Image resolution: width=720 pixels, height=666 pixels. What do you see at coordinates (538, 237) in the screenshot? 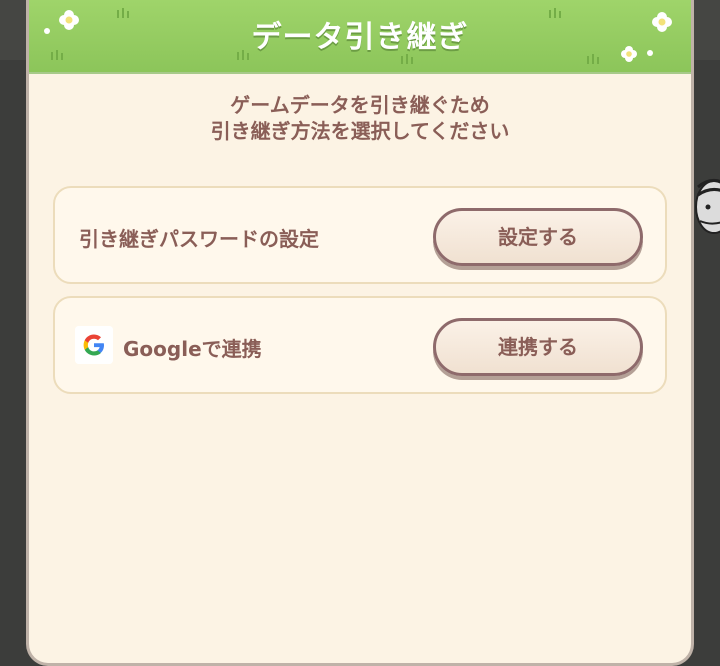
I see `set-password-button: 設定する` at bounding box center [538, 237].